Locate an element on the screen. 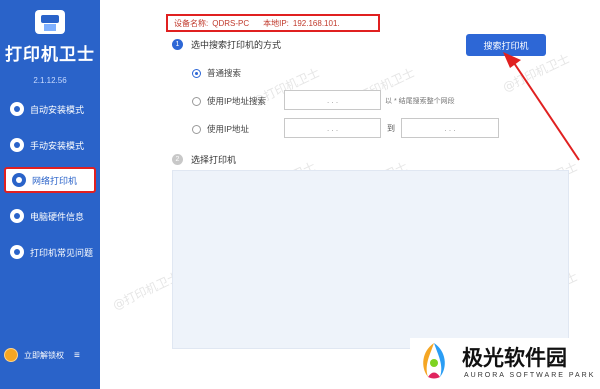 This screenshot has height=389, width=600. step-title: 选中搜索打印机的方式 is located at coordinates (236, 45).